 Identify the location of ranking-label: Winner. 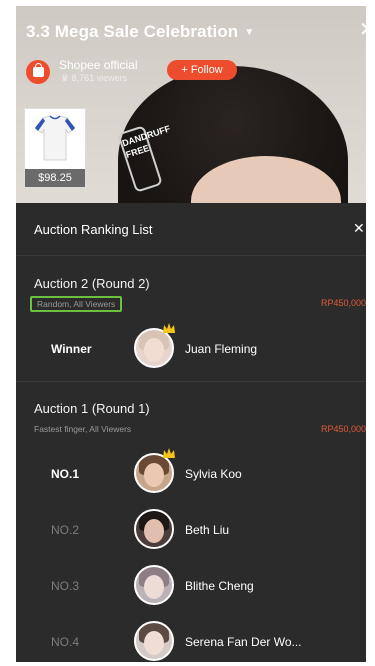
(71, 349).